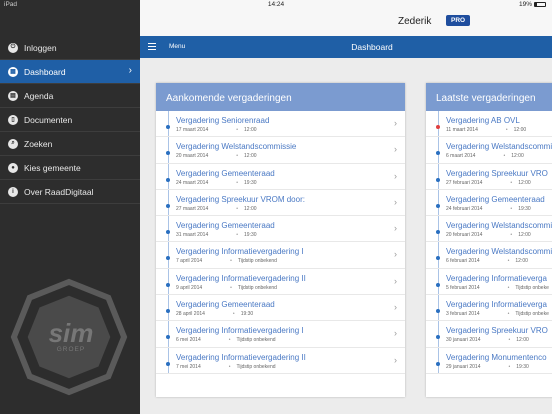 The height and width of the screenshot is (414, 552). I want to click on meeting-meta: 28 april 2014 • 19:30, so click(290, 314).